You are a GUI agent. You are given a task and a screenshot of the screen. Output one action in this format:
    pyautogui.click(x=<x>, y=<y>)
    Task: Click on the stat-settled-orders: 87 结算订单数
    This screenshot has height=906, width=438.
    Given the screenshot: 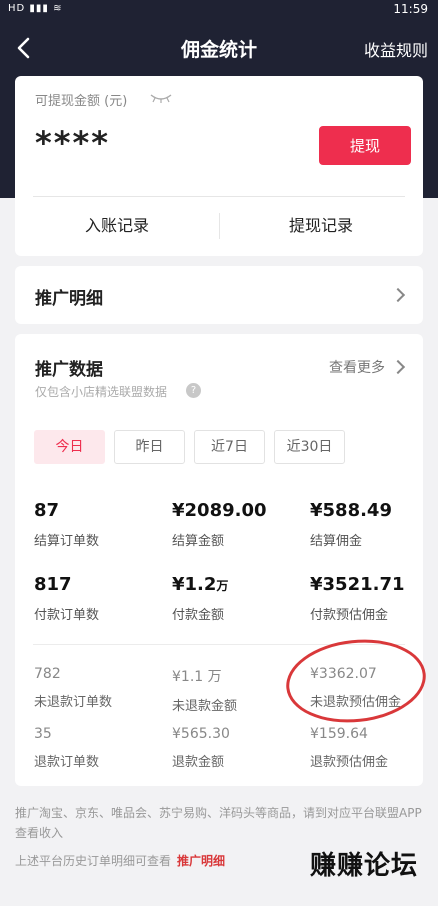 What is the action you would take?
    pyautogui.click(x=99, y=524)
    